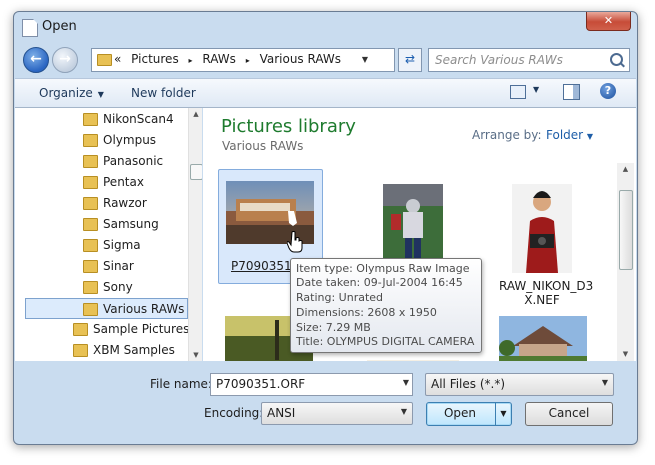  I want to click on file-name-label: RAW_NIKON_D3 X.NEF, so click(546, 293).